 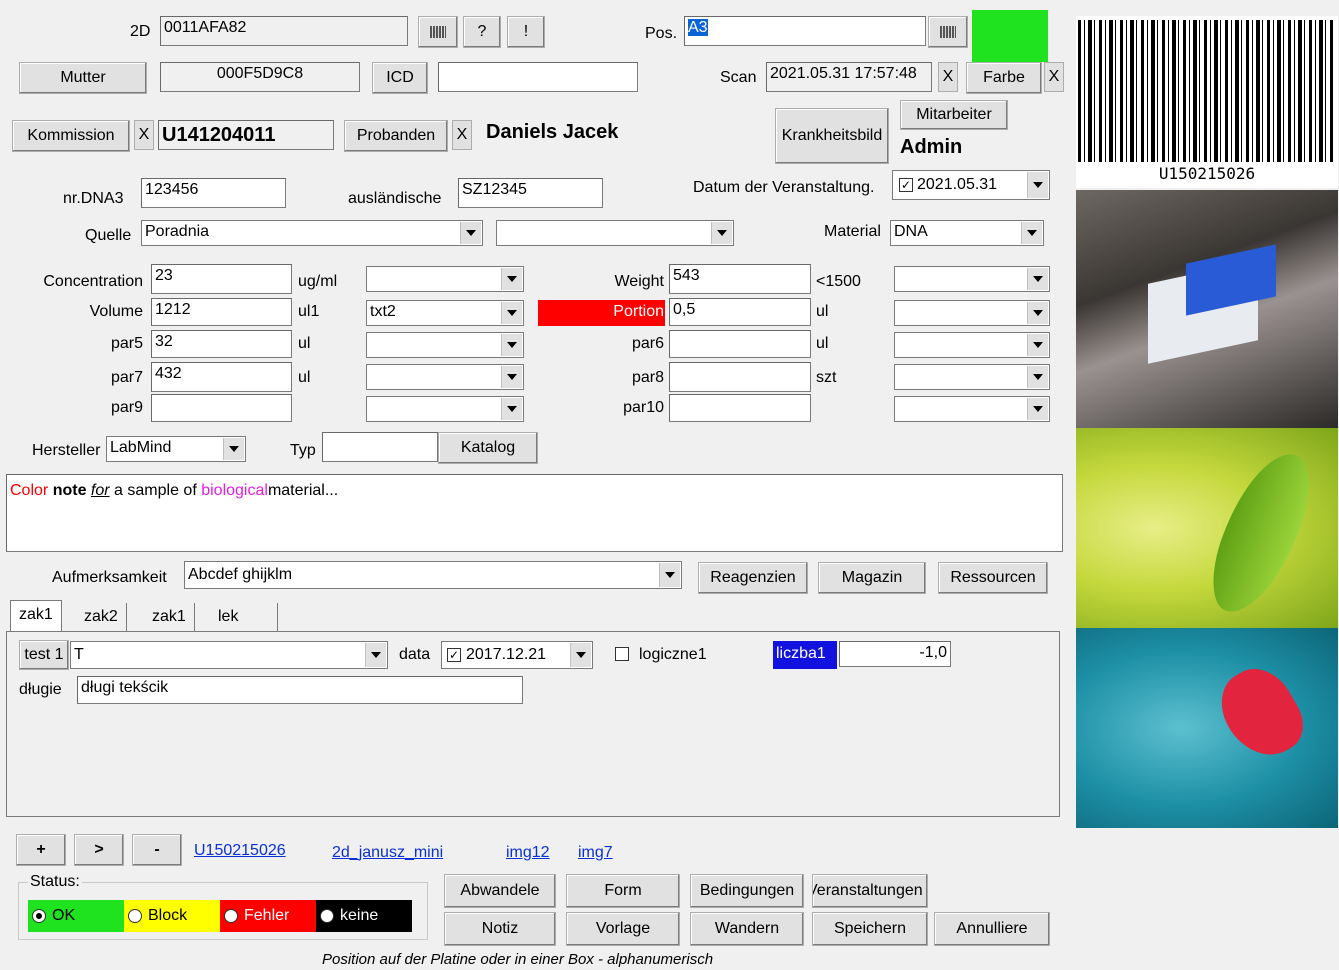 I want to click on quelle-select: Poradnia, so click(x=312, y=233).